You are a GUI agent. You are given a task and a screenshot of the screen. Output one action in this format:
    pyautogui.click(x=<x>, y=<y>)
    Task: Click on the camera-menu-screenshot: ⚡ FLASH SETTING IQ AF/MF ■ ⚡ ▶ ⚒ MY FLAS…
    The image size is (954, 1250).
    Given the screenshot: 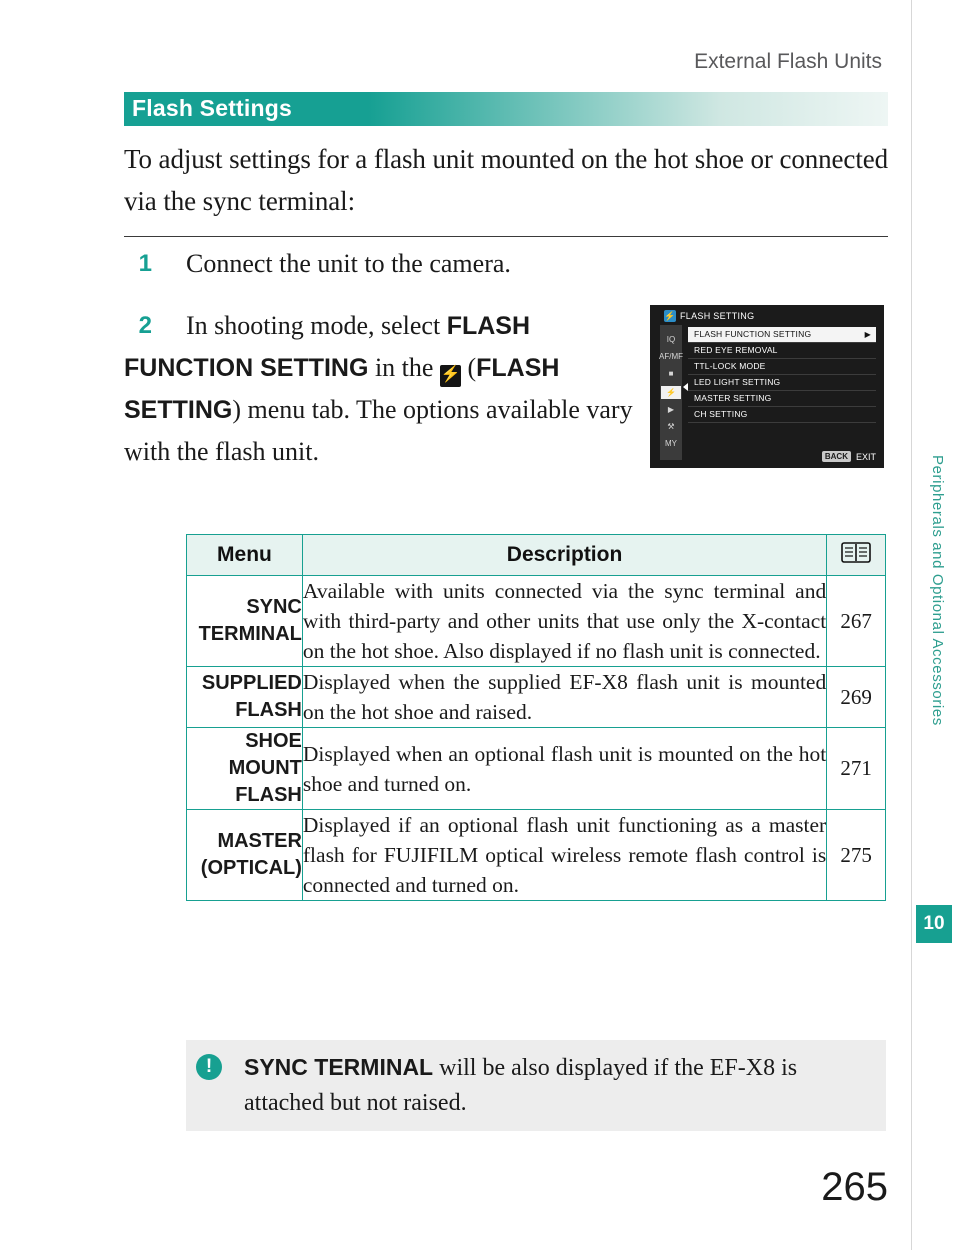 What is the action you would take?
    pyautogui.click(x=767, y=386)
    